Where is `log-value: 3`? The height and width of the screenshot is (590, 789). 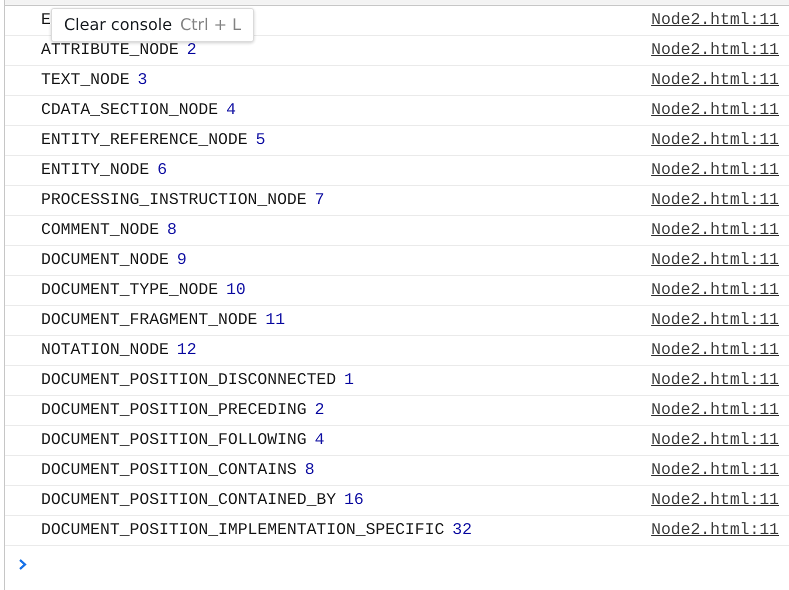 log-value: 3 is located at coordinates (143, 80).